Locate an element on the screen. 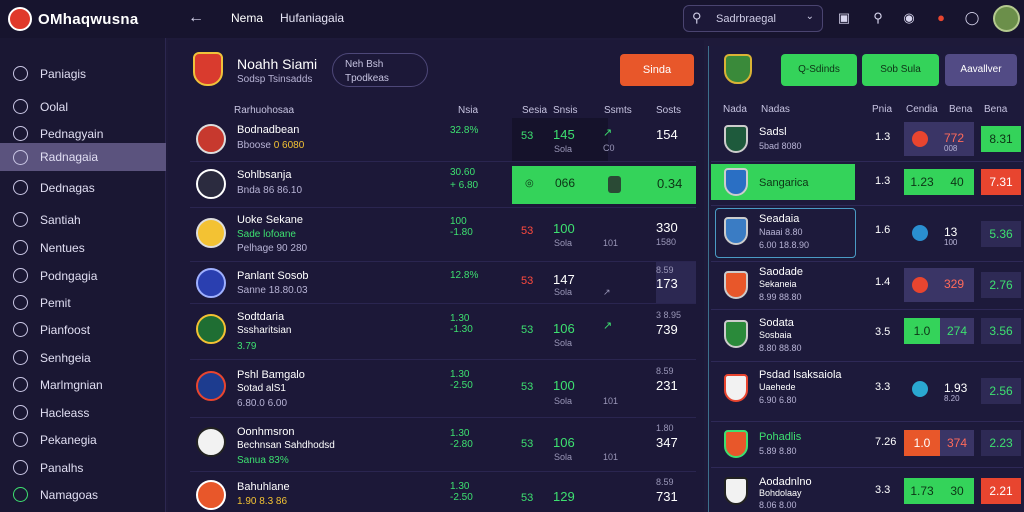  market-row: Saodade Sekaneia 8.99 88.80 1.4 329 2.76 is located at coordinates (867, 286).